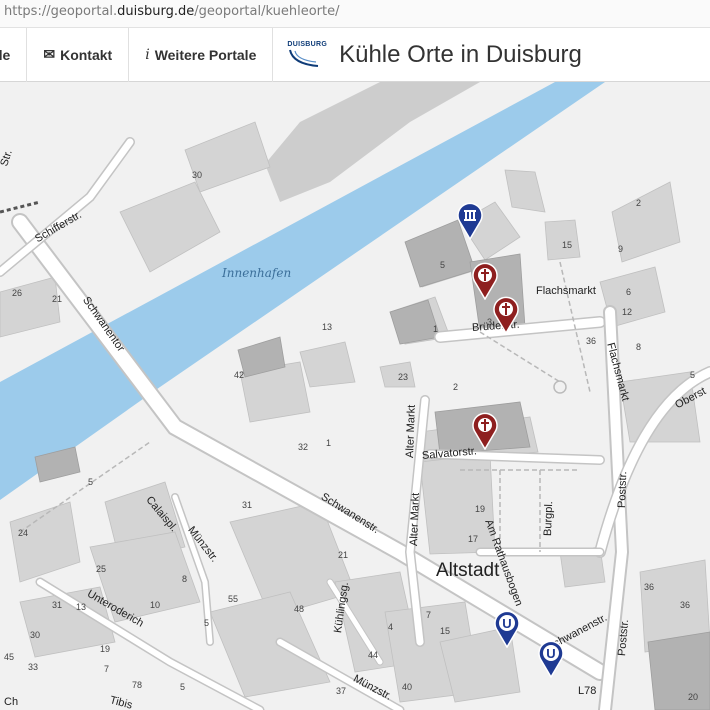 This screenshot has height=710, width=710. Describe the element at coordinates (86, 54) in the screenshot. I see `nav-contact-label: Kontakt` at that location.